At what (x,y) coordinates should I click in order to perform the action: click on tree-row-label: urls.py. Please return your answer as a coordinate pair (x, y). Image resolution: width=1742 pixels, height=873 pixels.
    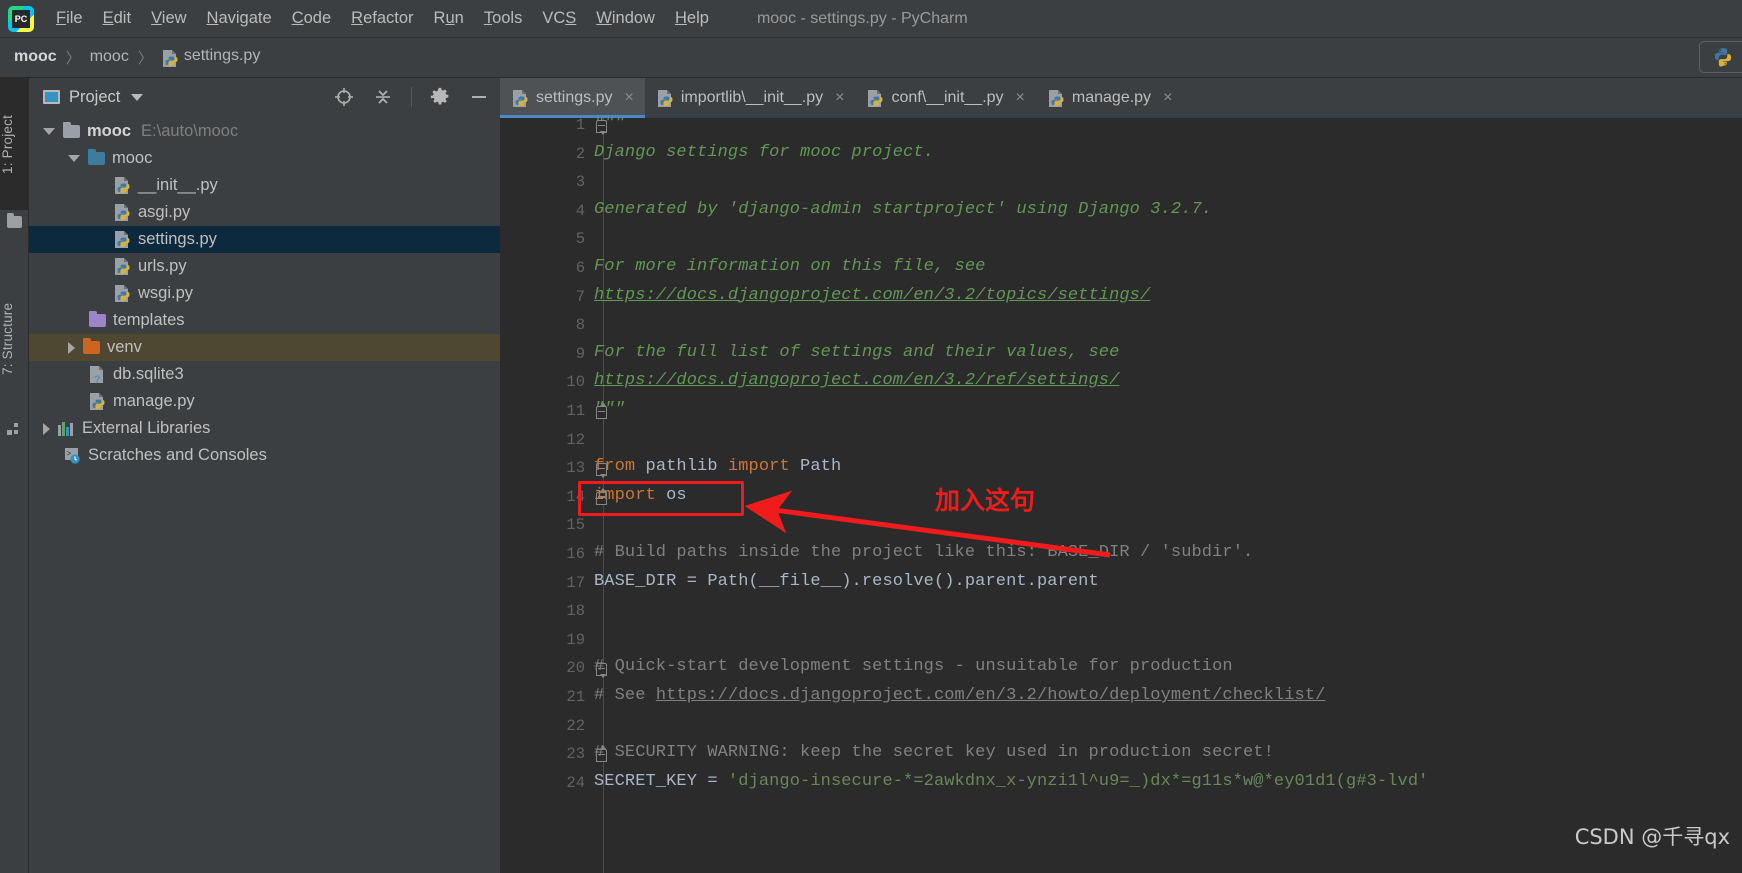
    Looking at the image, I should click on (162, 266).